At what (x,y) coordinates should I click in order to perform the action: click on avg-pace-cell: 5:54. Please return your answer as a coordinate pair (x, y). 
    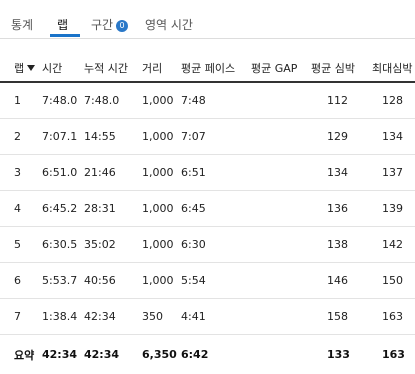
    Looking at the image, I should click on (214, 281).